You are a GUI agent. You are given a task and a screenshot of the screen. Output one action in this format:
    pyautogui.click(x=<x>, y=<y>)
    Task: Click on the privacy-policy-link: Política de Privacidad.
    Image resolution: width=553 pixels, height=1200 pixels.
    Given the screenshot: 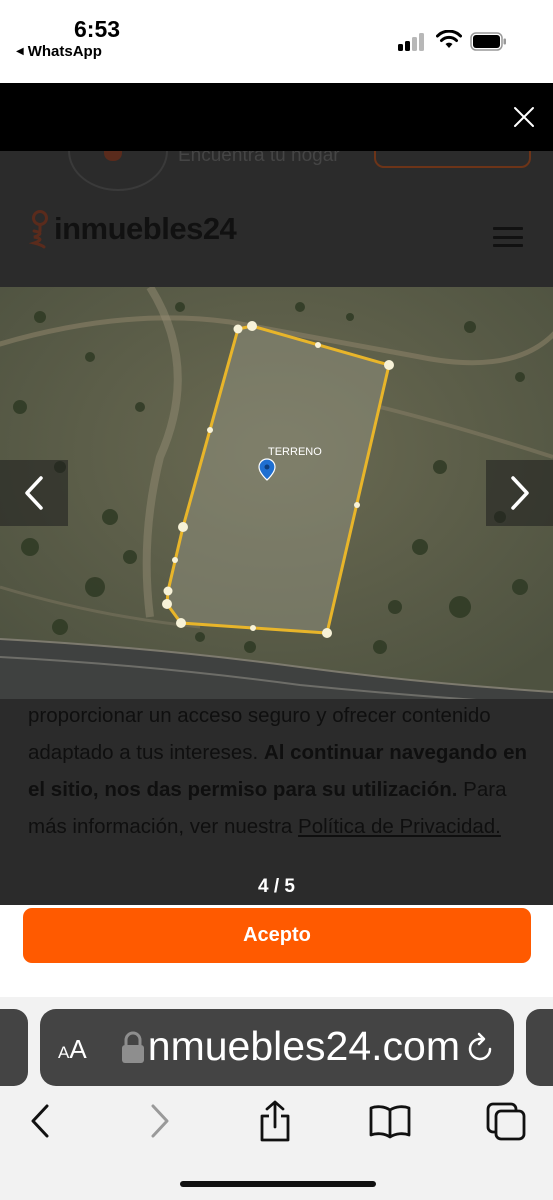 What is the action you would take?
    pyautogui.click(x=399, y=826)
    